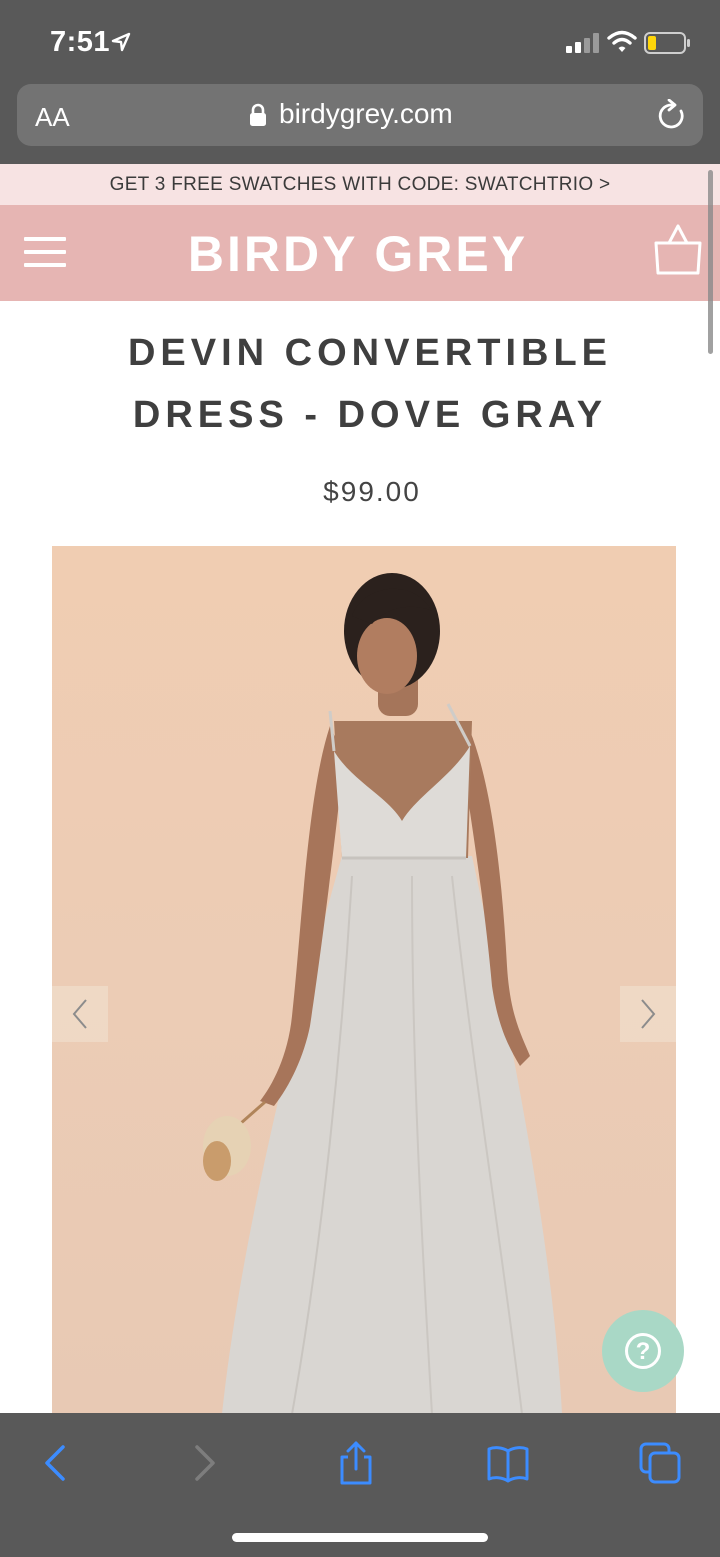 Image resolution: width=720 pixels, height=1557 pixels. Describe the element at coordinates (710, 262) in the screenshot. I see `scroll-indicator` at that location.